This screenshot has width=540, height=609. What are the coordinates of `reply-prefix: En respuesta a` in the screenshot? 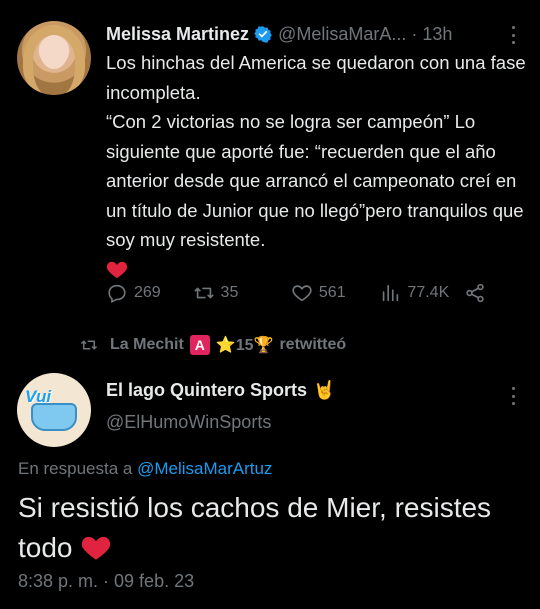 It's located at (75, 468).